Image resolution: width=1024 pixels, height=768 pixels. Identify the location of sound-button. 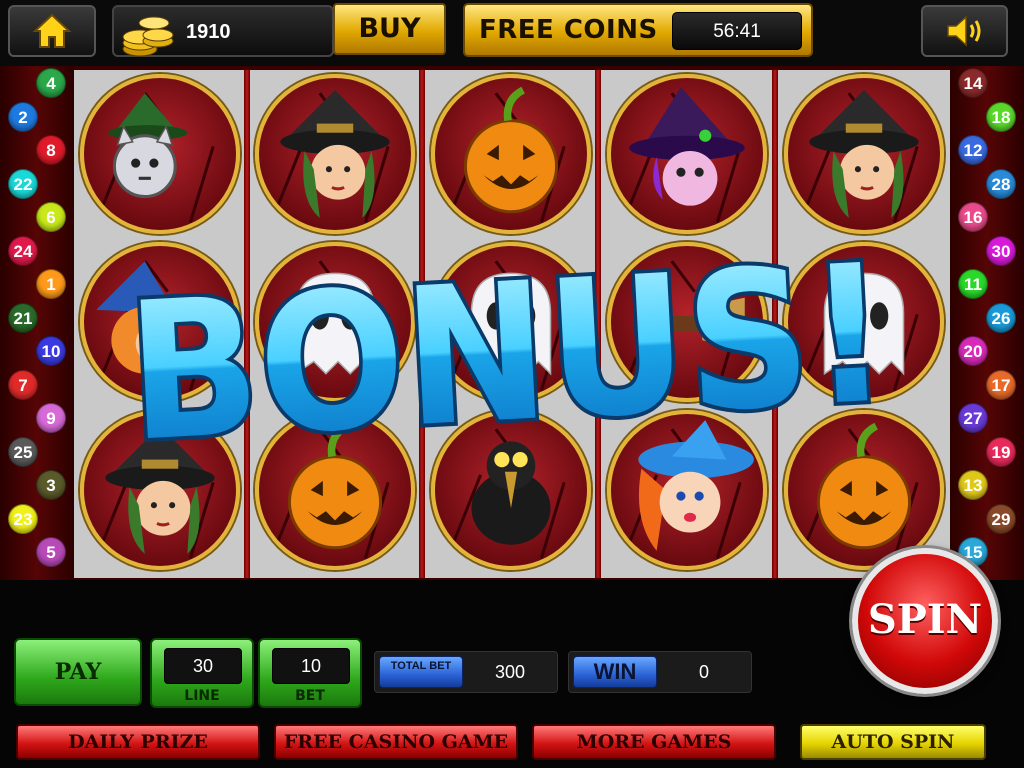
(964, 31).